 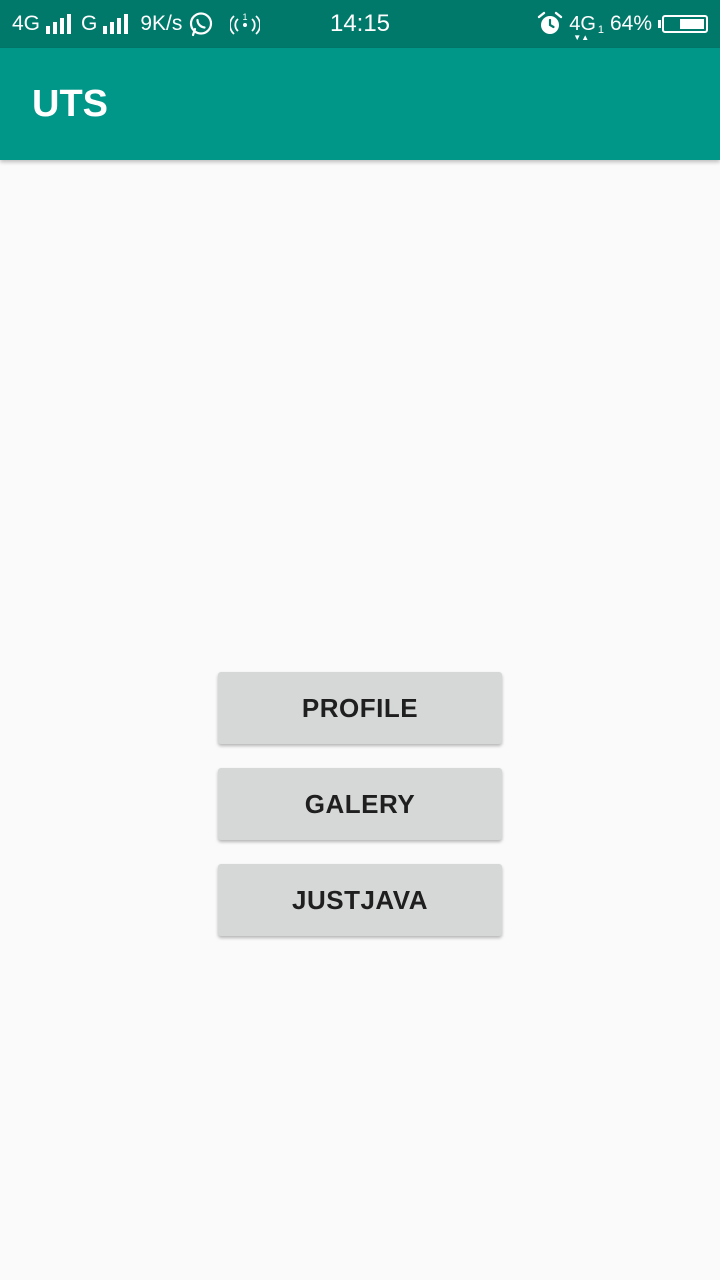 What do you see at coordinates (360, 104) in the screenshot?
I see `app-bar: UTS` at bounding box center [360, 104].